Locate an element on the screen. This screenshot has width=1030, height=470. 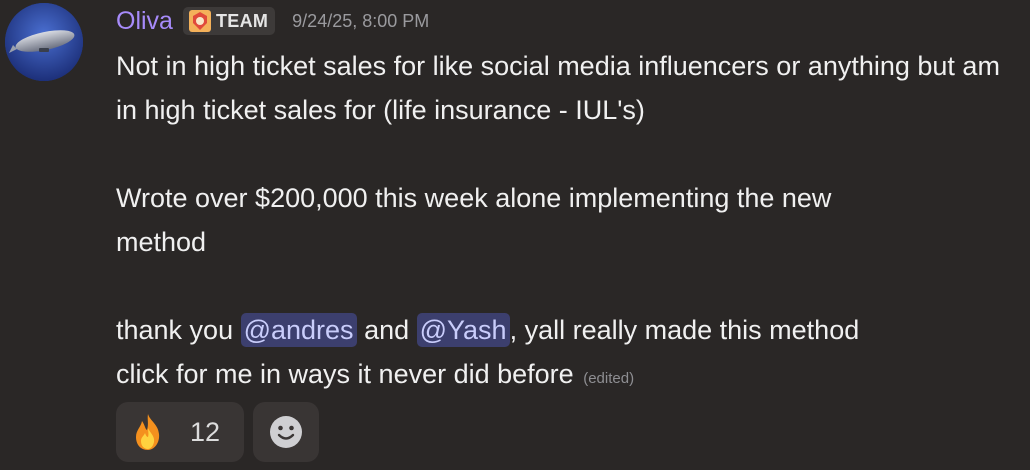
edited-label: (edited) is located at coordinates (609, 378).